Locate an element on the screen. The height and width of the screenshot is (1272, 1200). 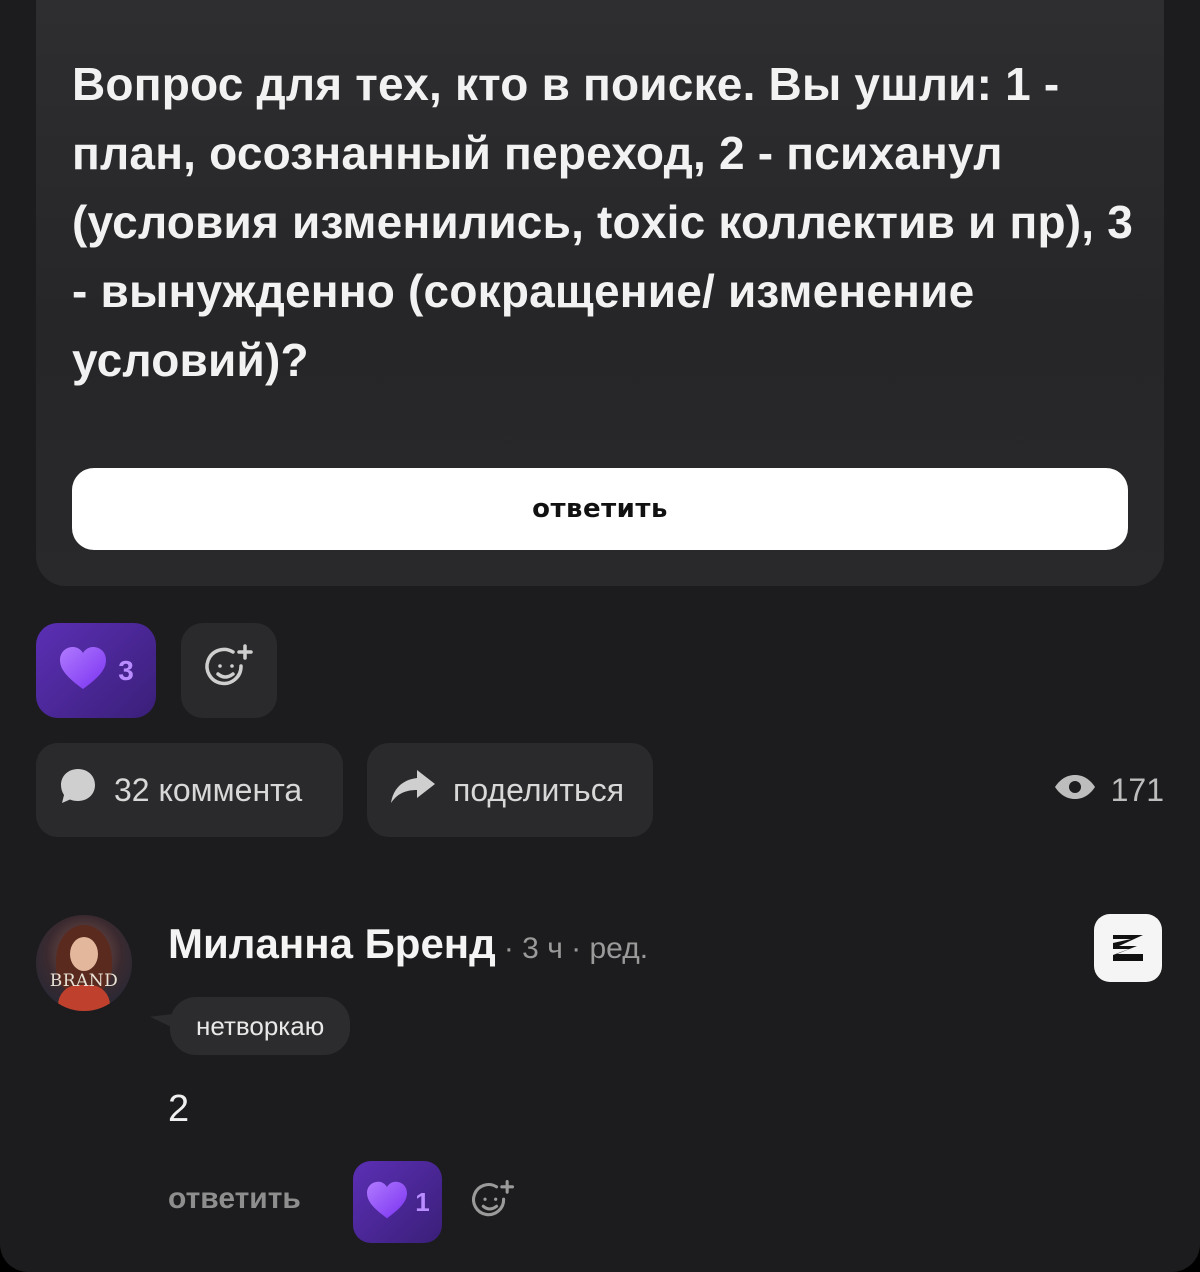
avatar-brand-text: BRAND is located at coordinates (84, 981).